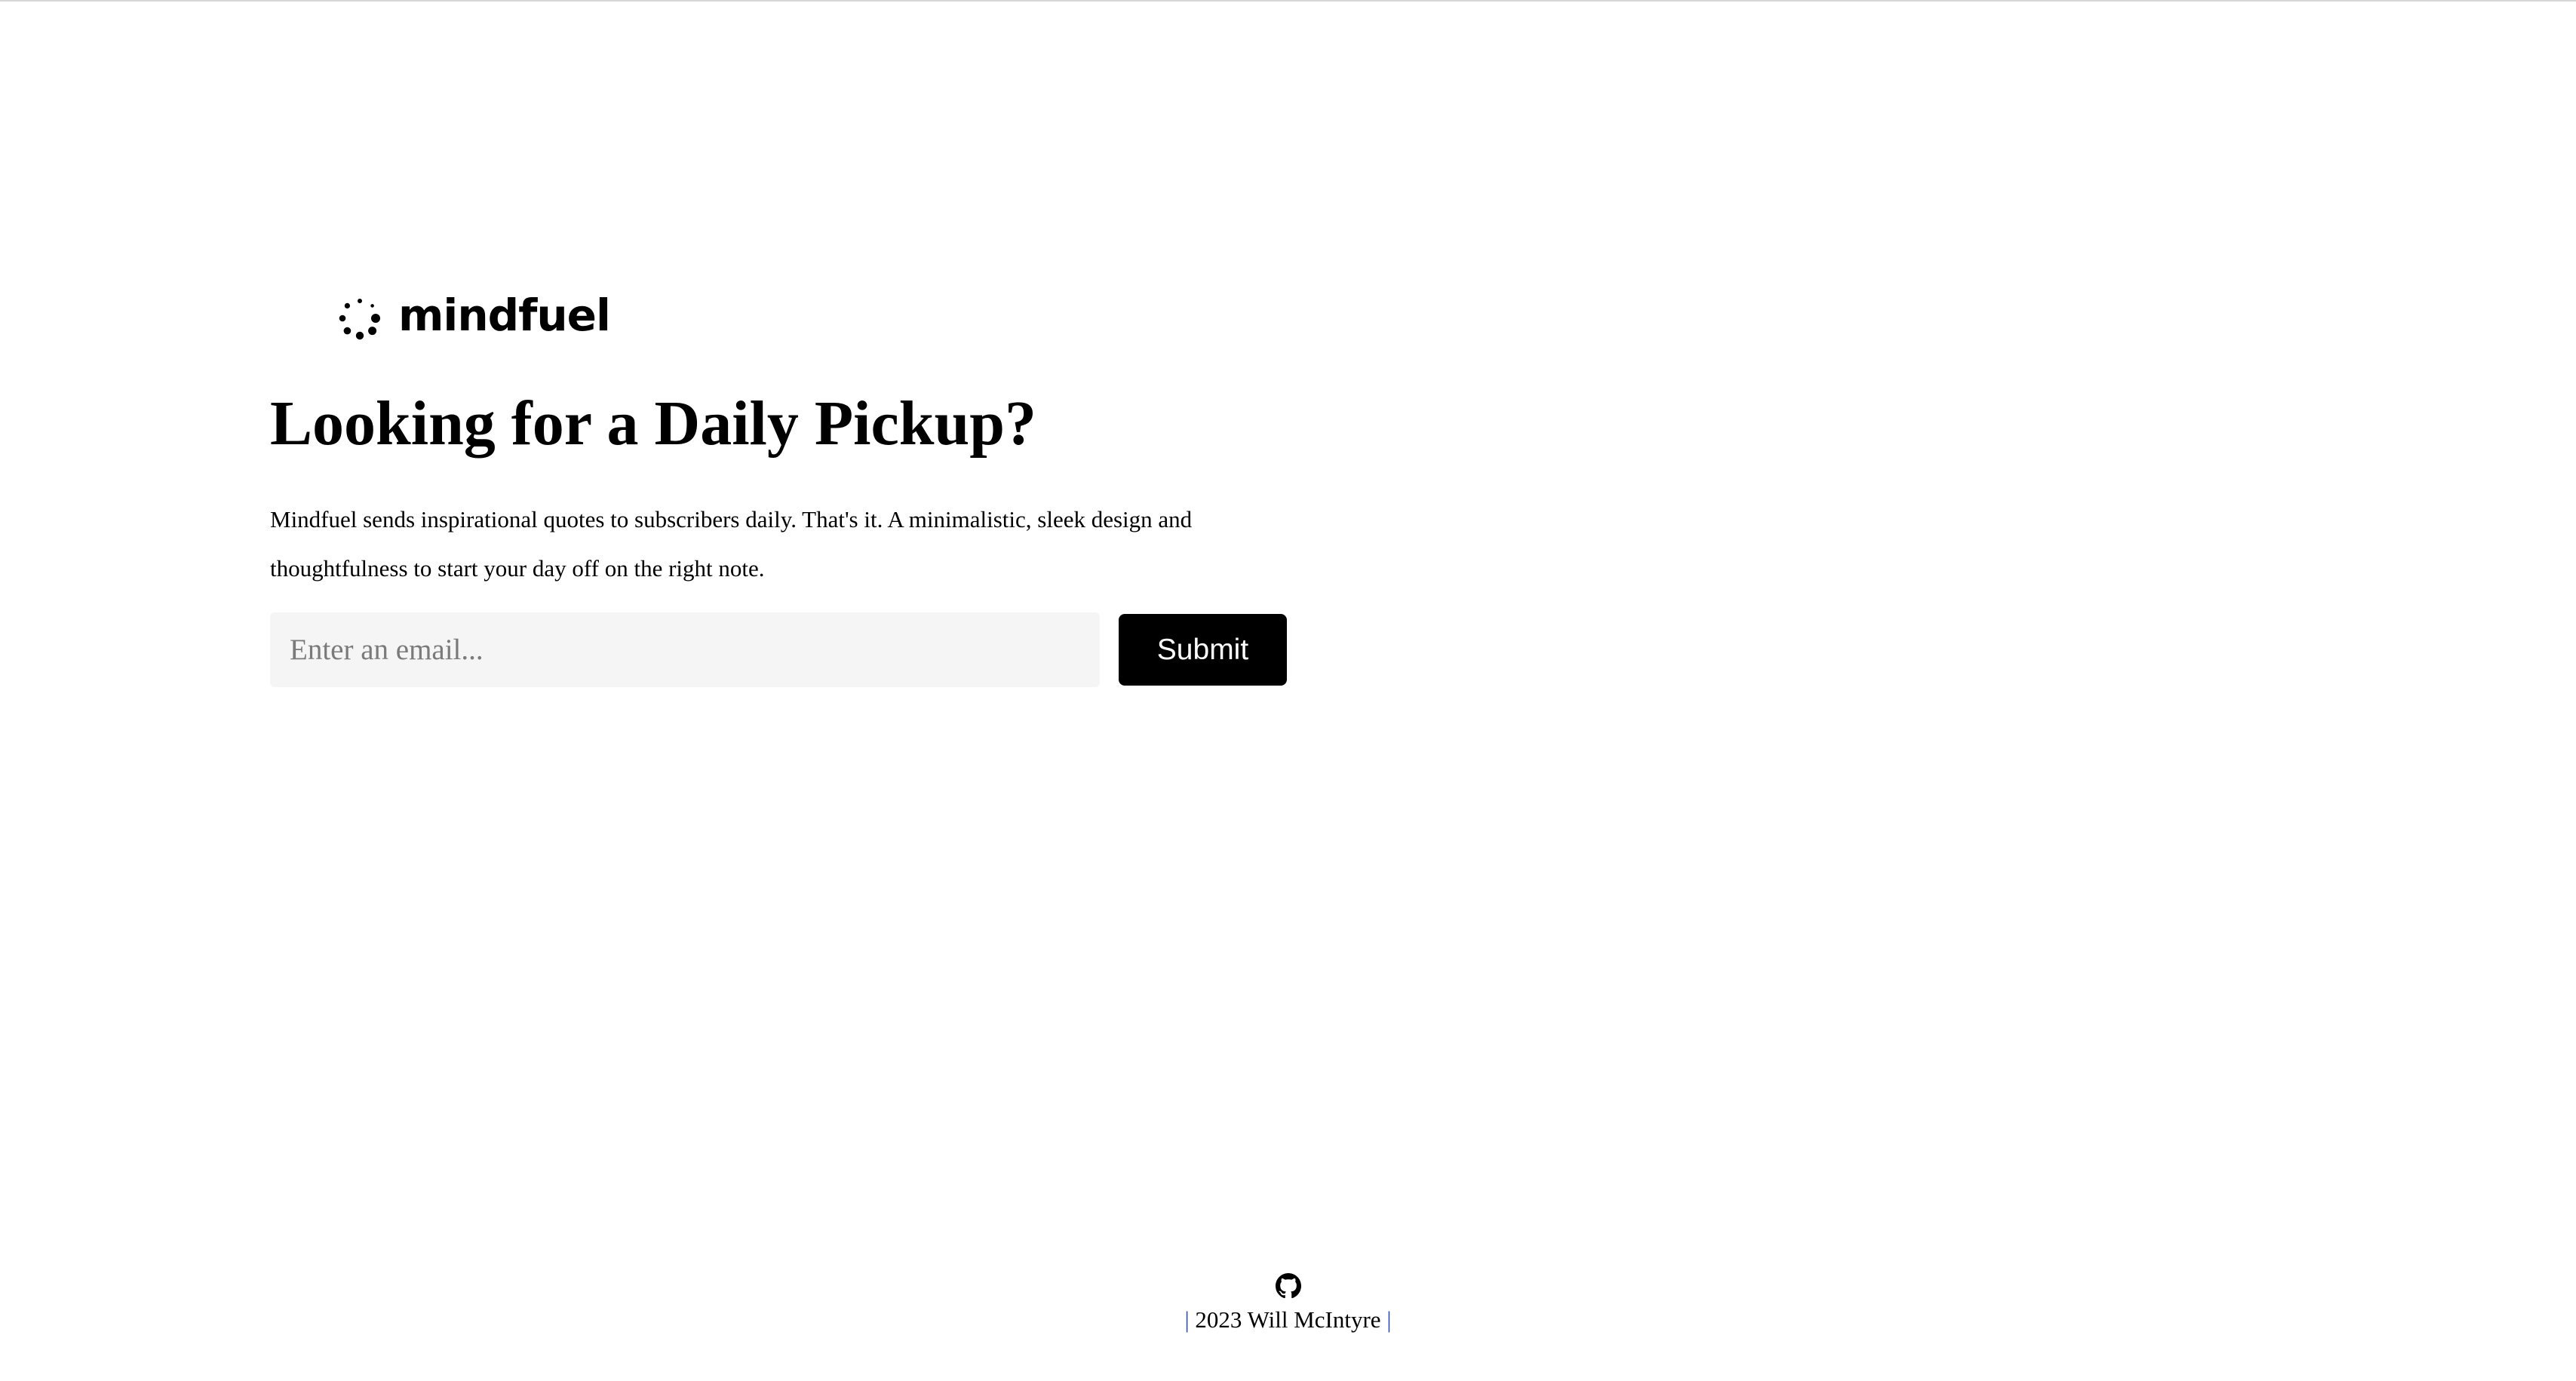 Image resolution: width=2576 pixels, height=1381 pixels. Describe the element at coordinates (685, 650) in the screenshot. I see `email-field` at that location.